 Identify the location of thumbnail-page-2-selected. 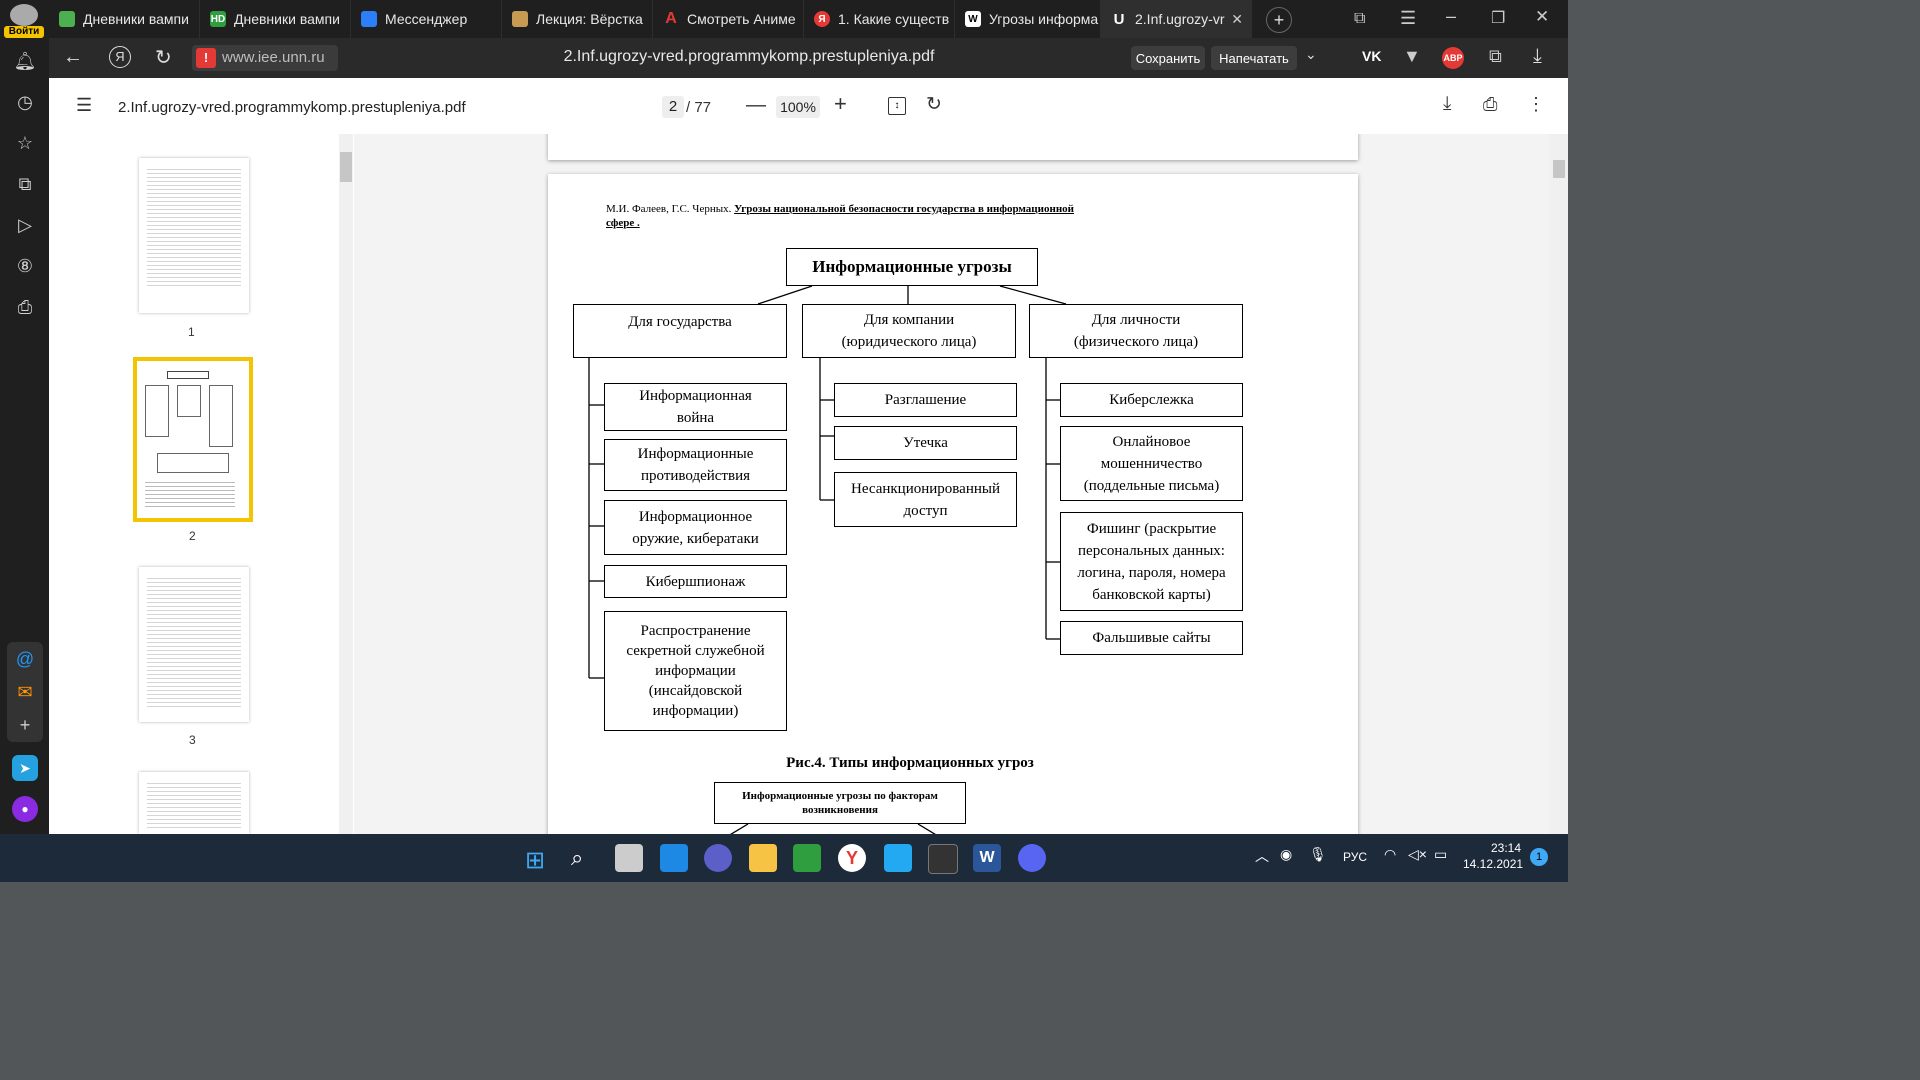
(193, 439).